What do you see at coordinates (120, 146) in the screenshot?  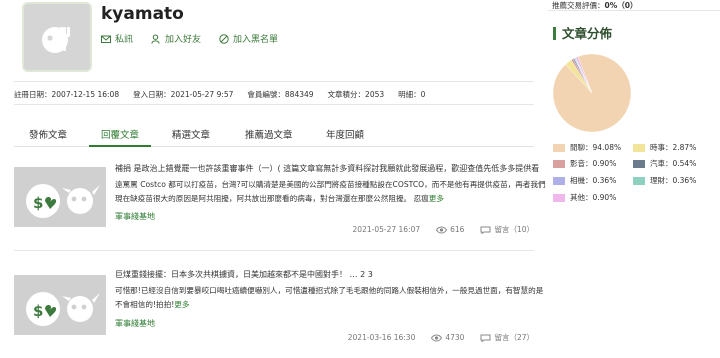 I see `active-tab-indicator` at bounding box center [120, 146].